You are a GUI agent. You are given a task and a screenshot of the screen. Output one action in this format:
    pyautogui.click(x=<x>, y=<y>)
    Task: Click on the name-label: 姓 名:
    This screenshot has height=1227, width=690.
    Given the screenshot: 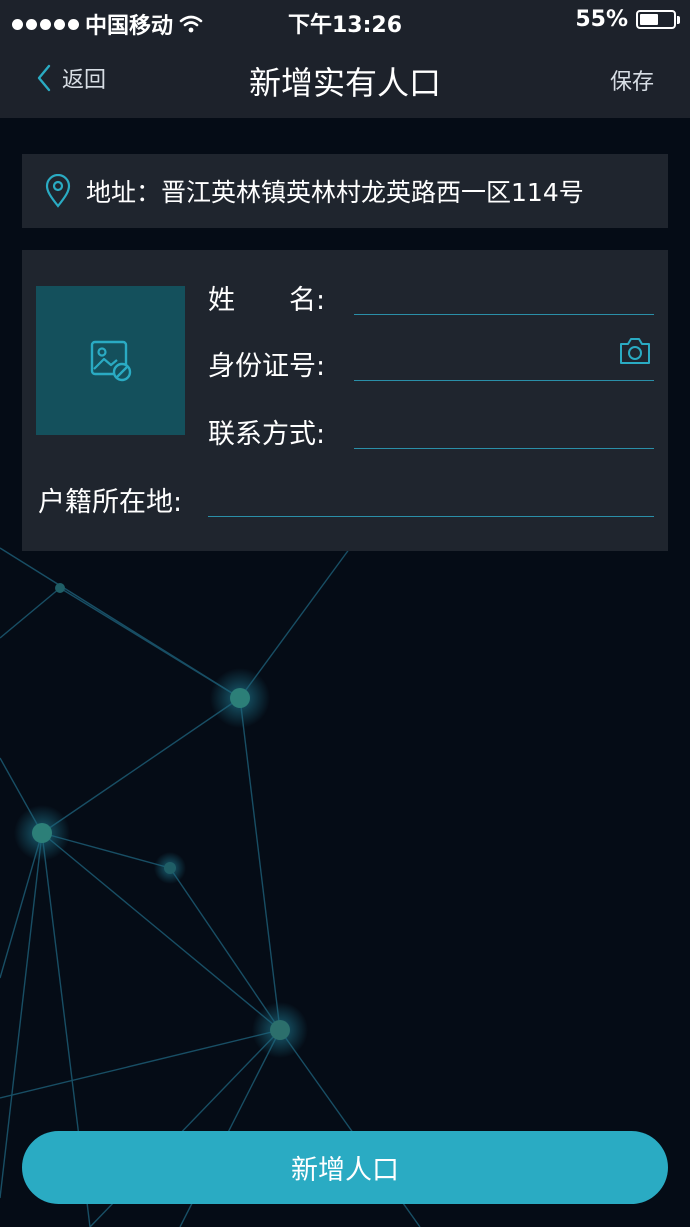 What is the action you would take?
    pyautogui.click(x=267, y=300)
    